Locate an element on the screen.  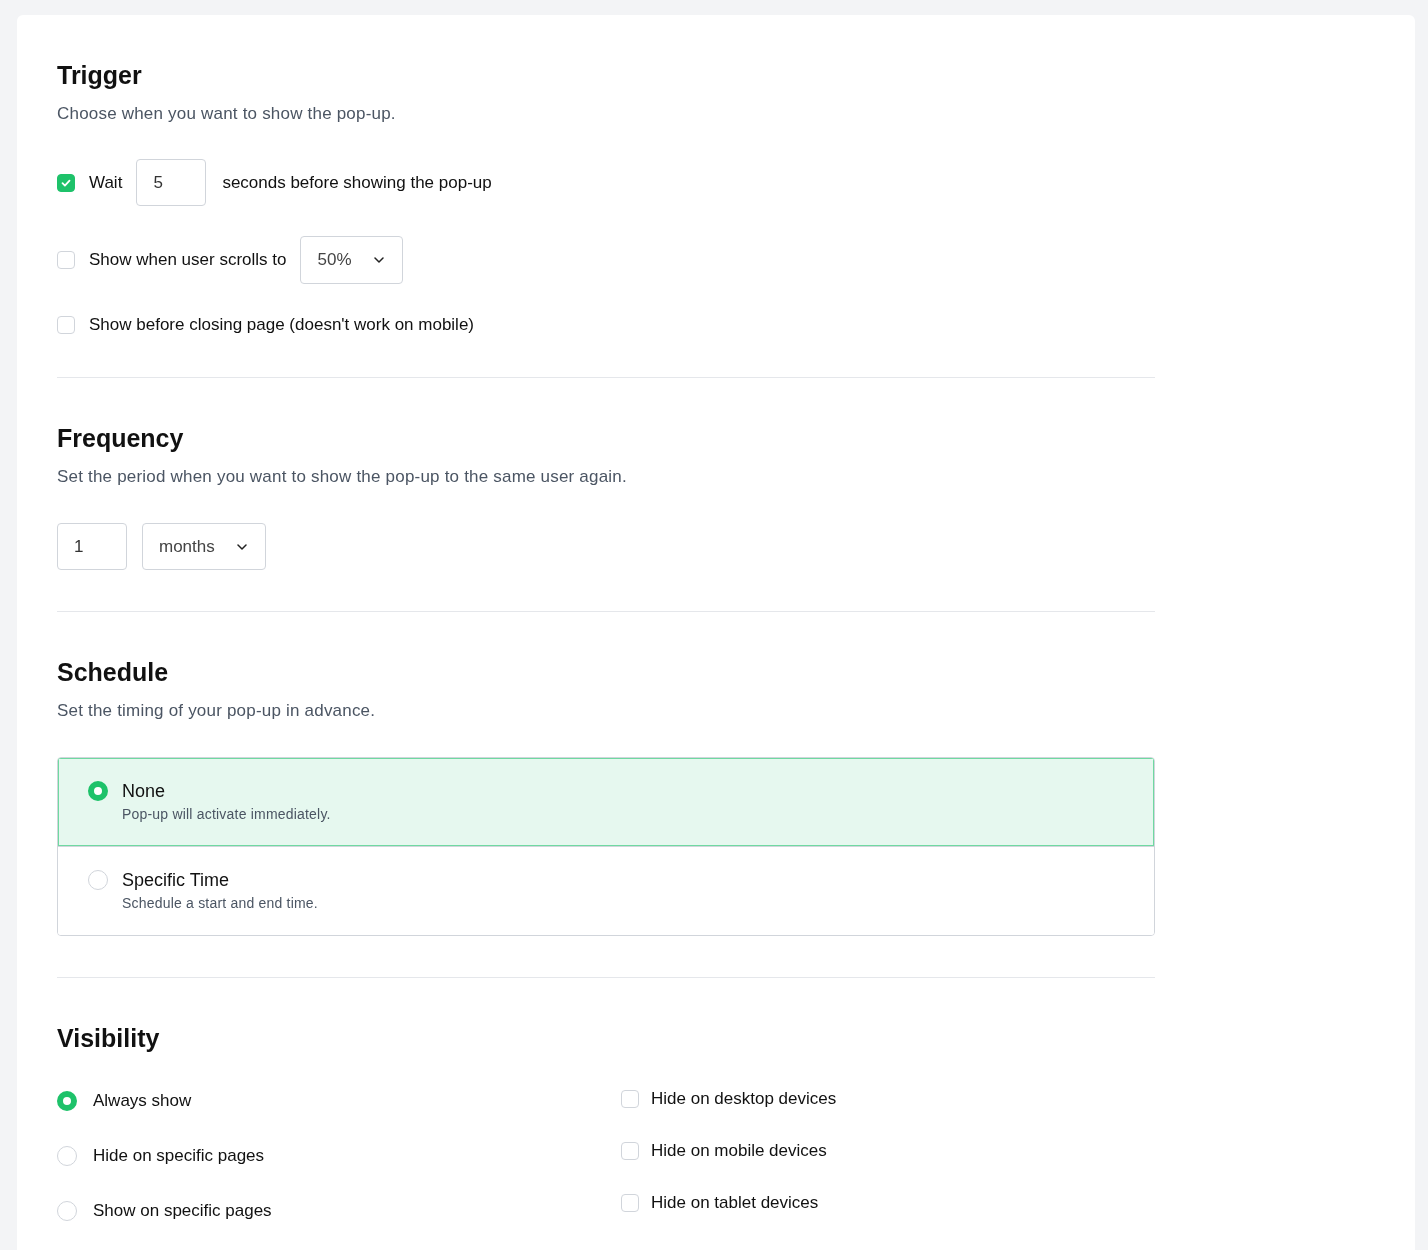
period-unit-select: months is located at coordinates (204, 546).